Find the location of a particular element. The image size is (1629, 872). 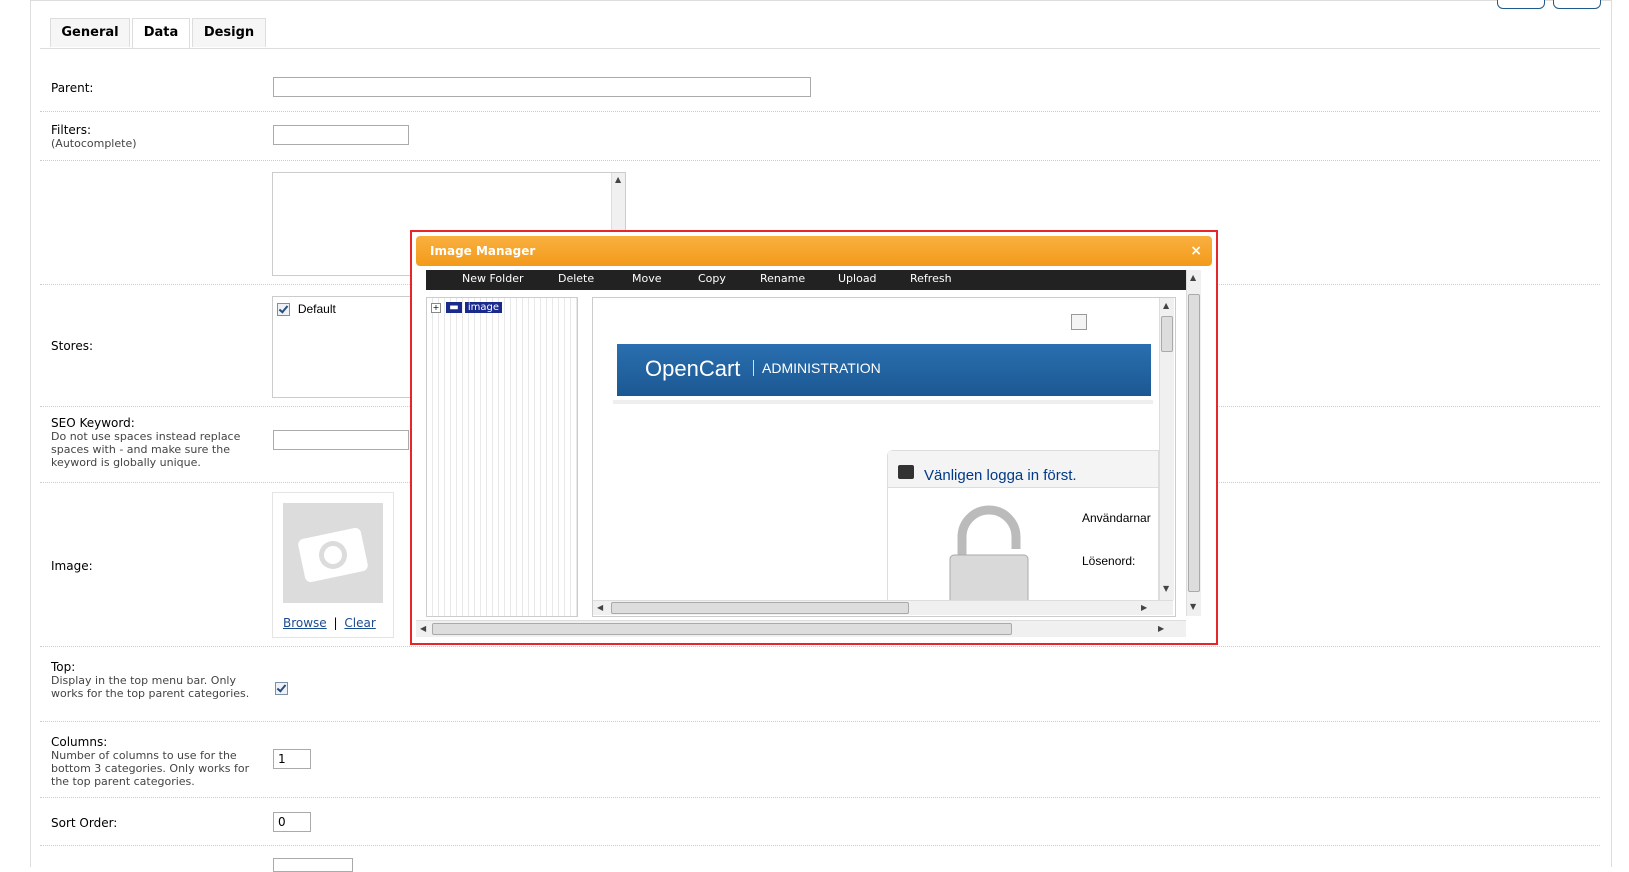

frame-vertical-scrollbar: ▲ ▼ is located at coordinates (1166, 449).